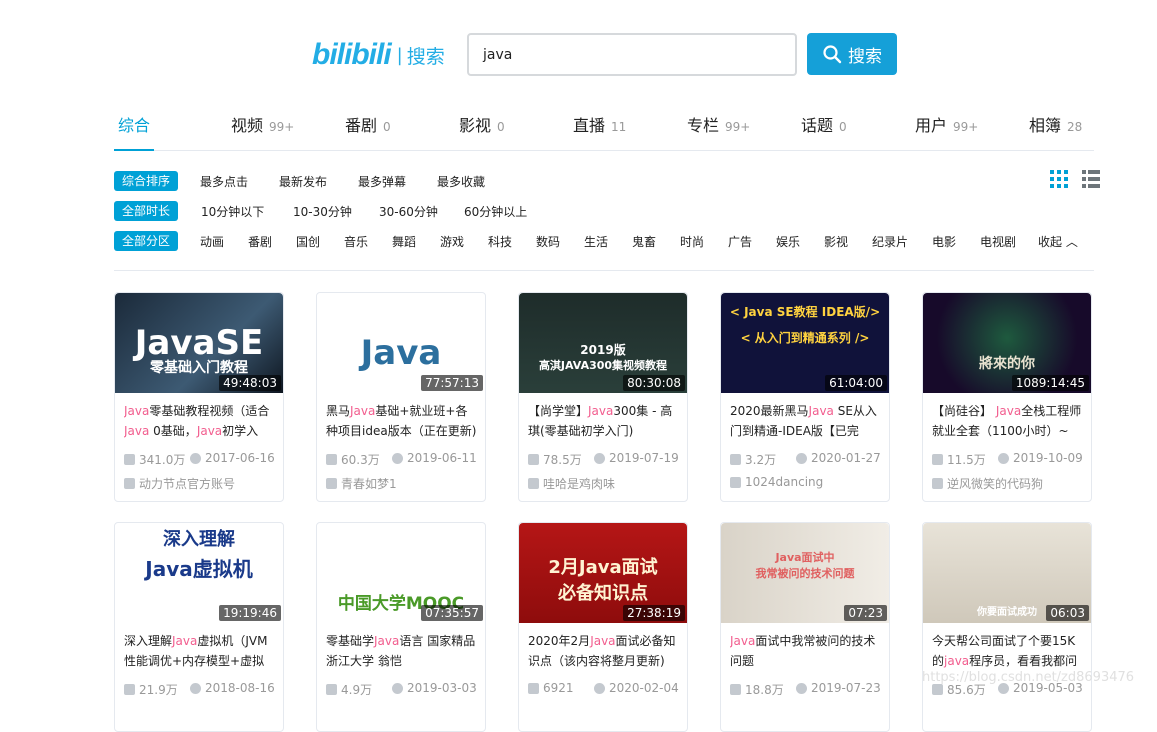  I want to click on tab-album: 相簿 28, so click(1055, 124).